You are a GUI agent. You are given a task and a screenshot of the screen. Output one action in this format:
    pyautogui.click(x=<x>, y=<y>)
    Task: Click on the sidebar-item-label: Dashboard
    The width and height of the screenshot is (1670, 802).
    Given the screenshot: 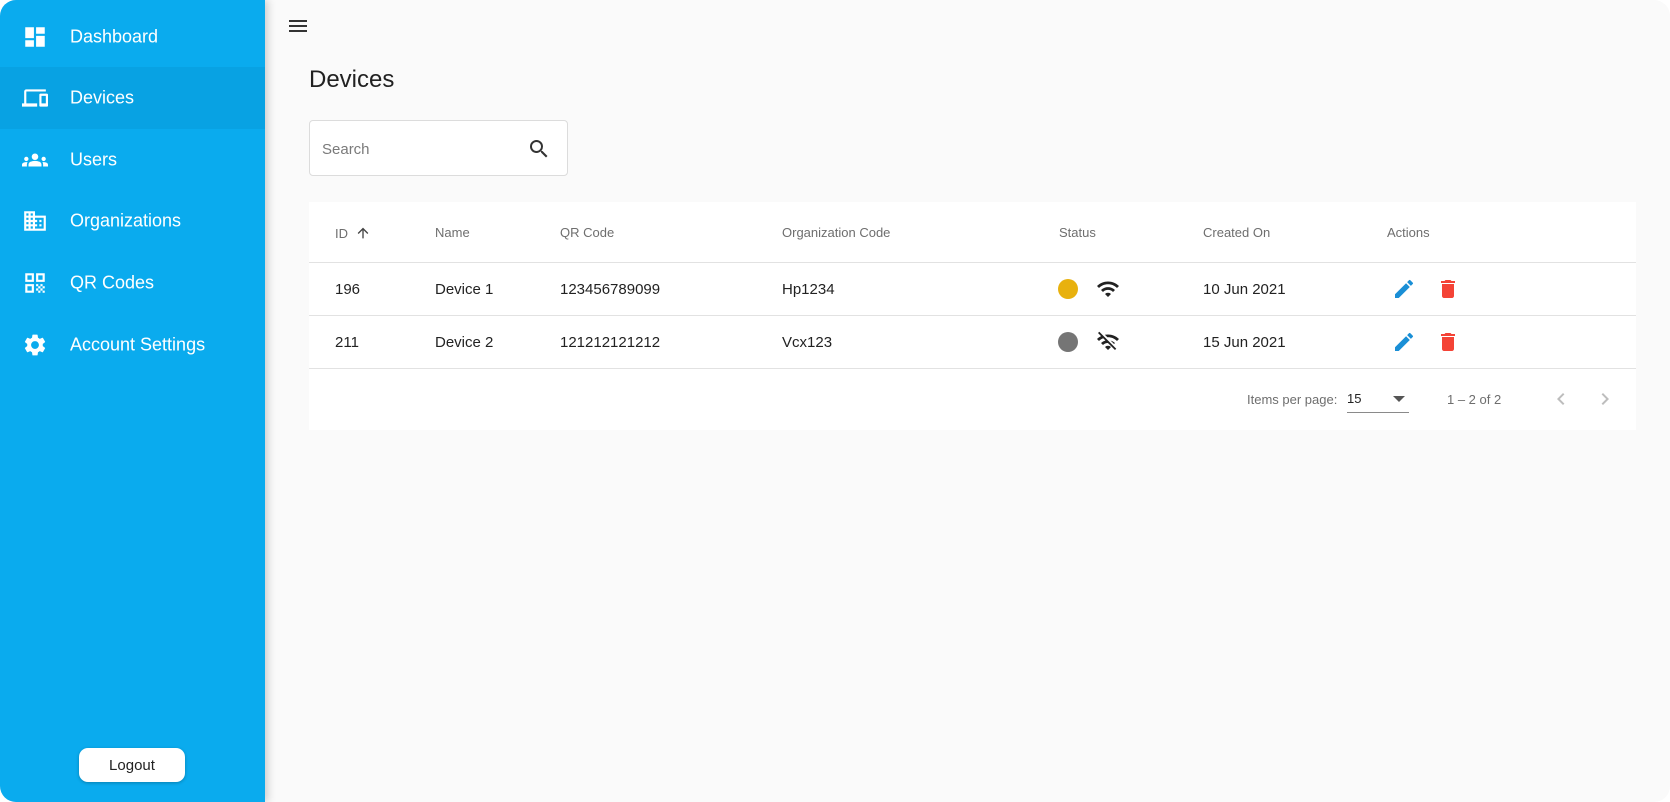 What is the action you would take?
    pyautogui.click(x=114, y=36)
    